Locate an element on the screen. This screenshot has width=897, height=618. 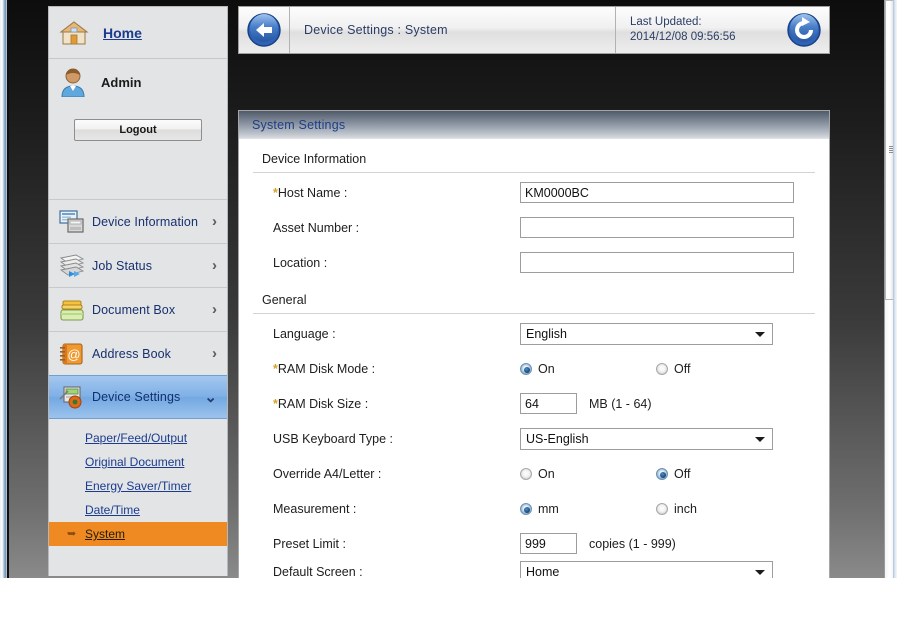
field-label: Language : is located at coordinates (304, 333).